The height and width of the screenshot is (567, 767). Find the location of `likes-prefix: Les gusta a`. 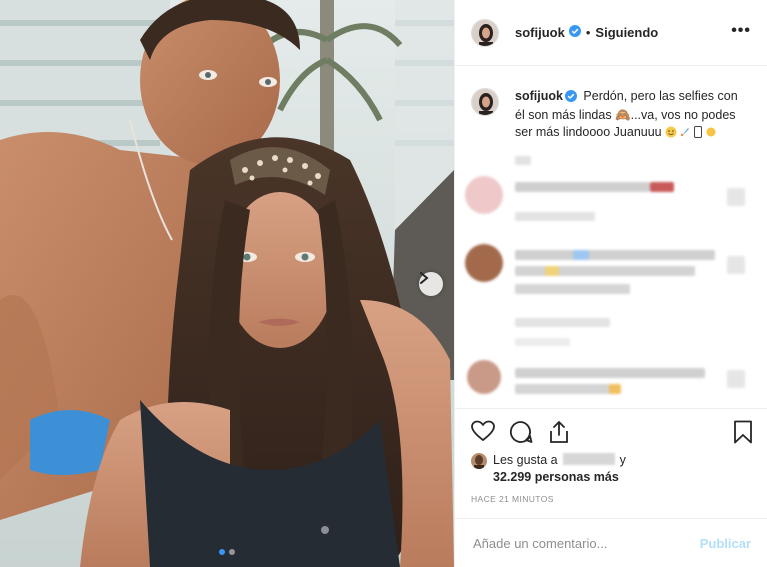

likes-prefix: Les gusta a is located at coordinates (525, 460).